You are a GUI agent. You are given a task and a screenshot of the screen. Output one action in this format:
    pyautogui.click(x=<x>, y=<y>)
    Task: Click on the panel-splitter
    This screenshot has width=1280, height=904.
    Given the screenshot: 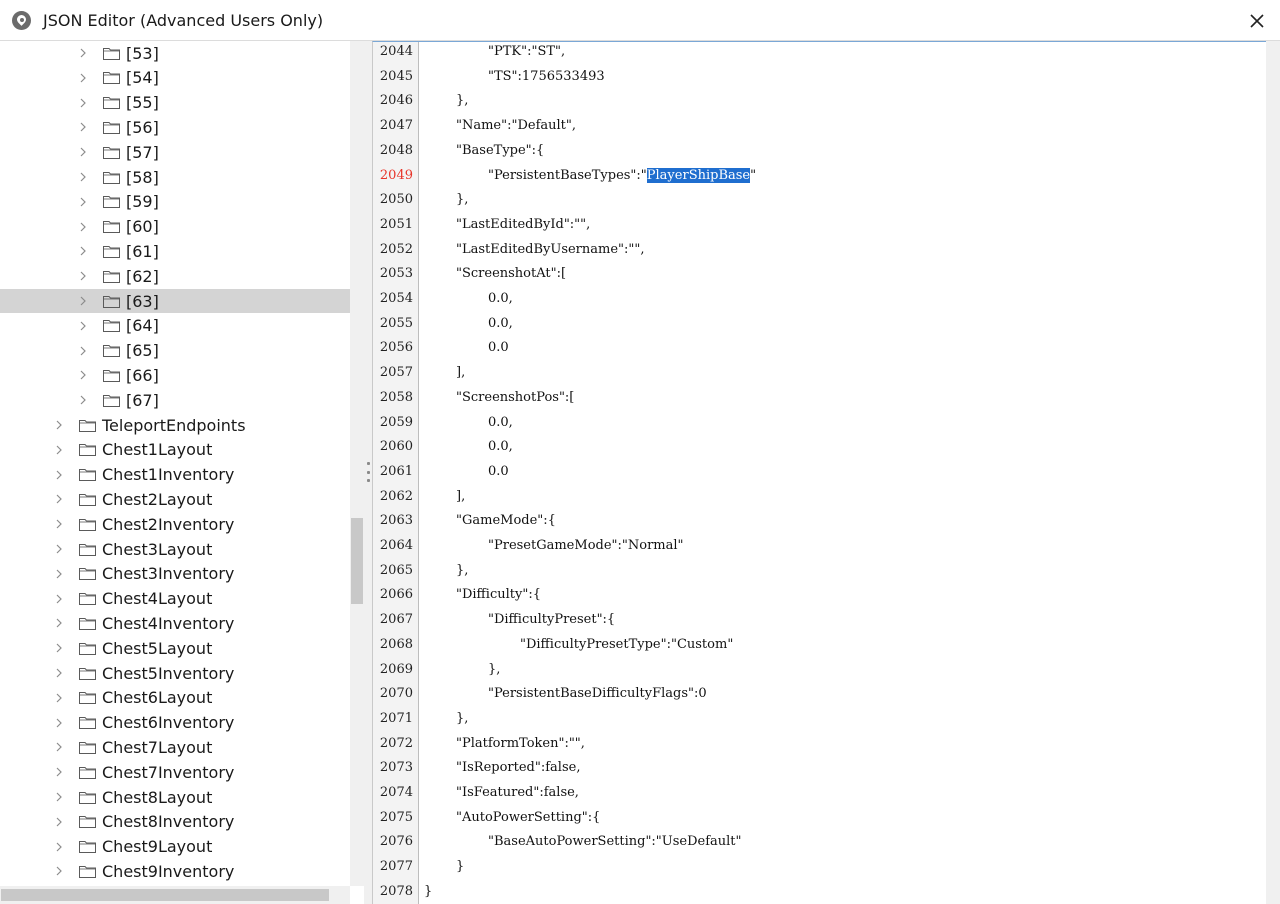 What is the action you would take?
    pyautogui.click(x=368, y=472)
    